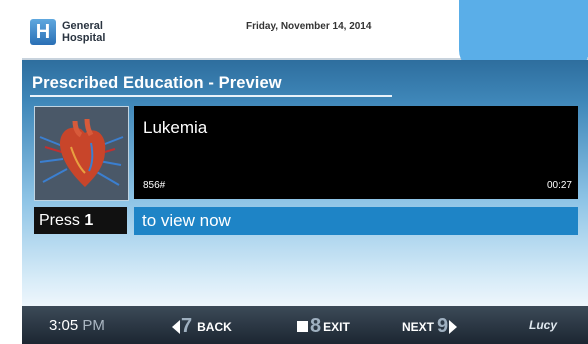 The width and height of the screenshot is (588, 344). Describe the element at coordinates (302, 326) in the screenshot. I see `stop-square-icon` at that location.